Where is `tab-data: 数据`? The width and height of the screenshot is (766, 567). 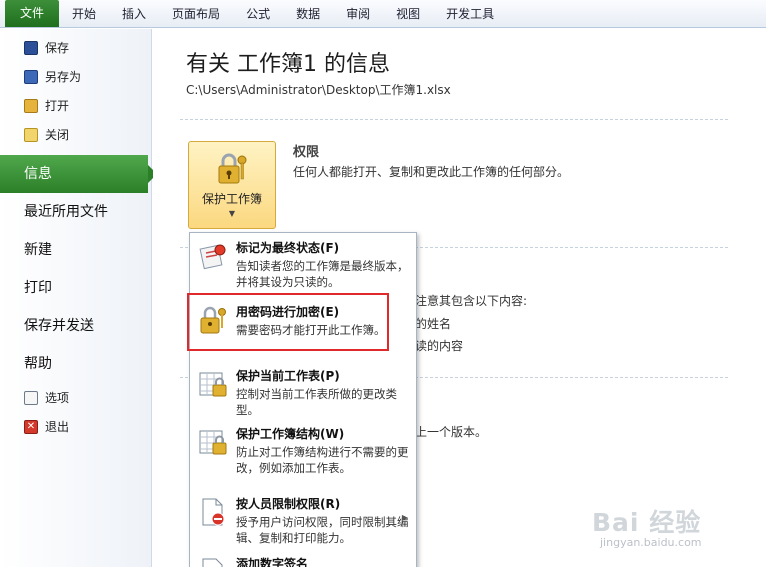 tab-data: 数据 is located at coordinates (308, 14).